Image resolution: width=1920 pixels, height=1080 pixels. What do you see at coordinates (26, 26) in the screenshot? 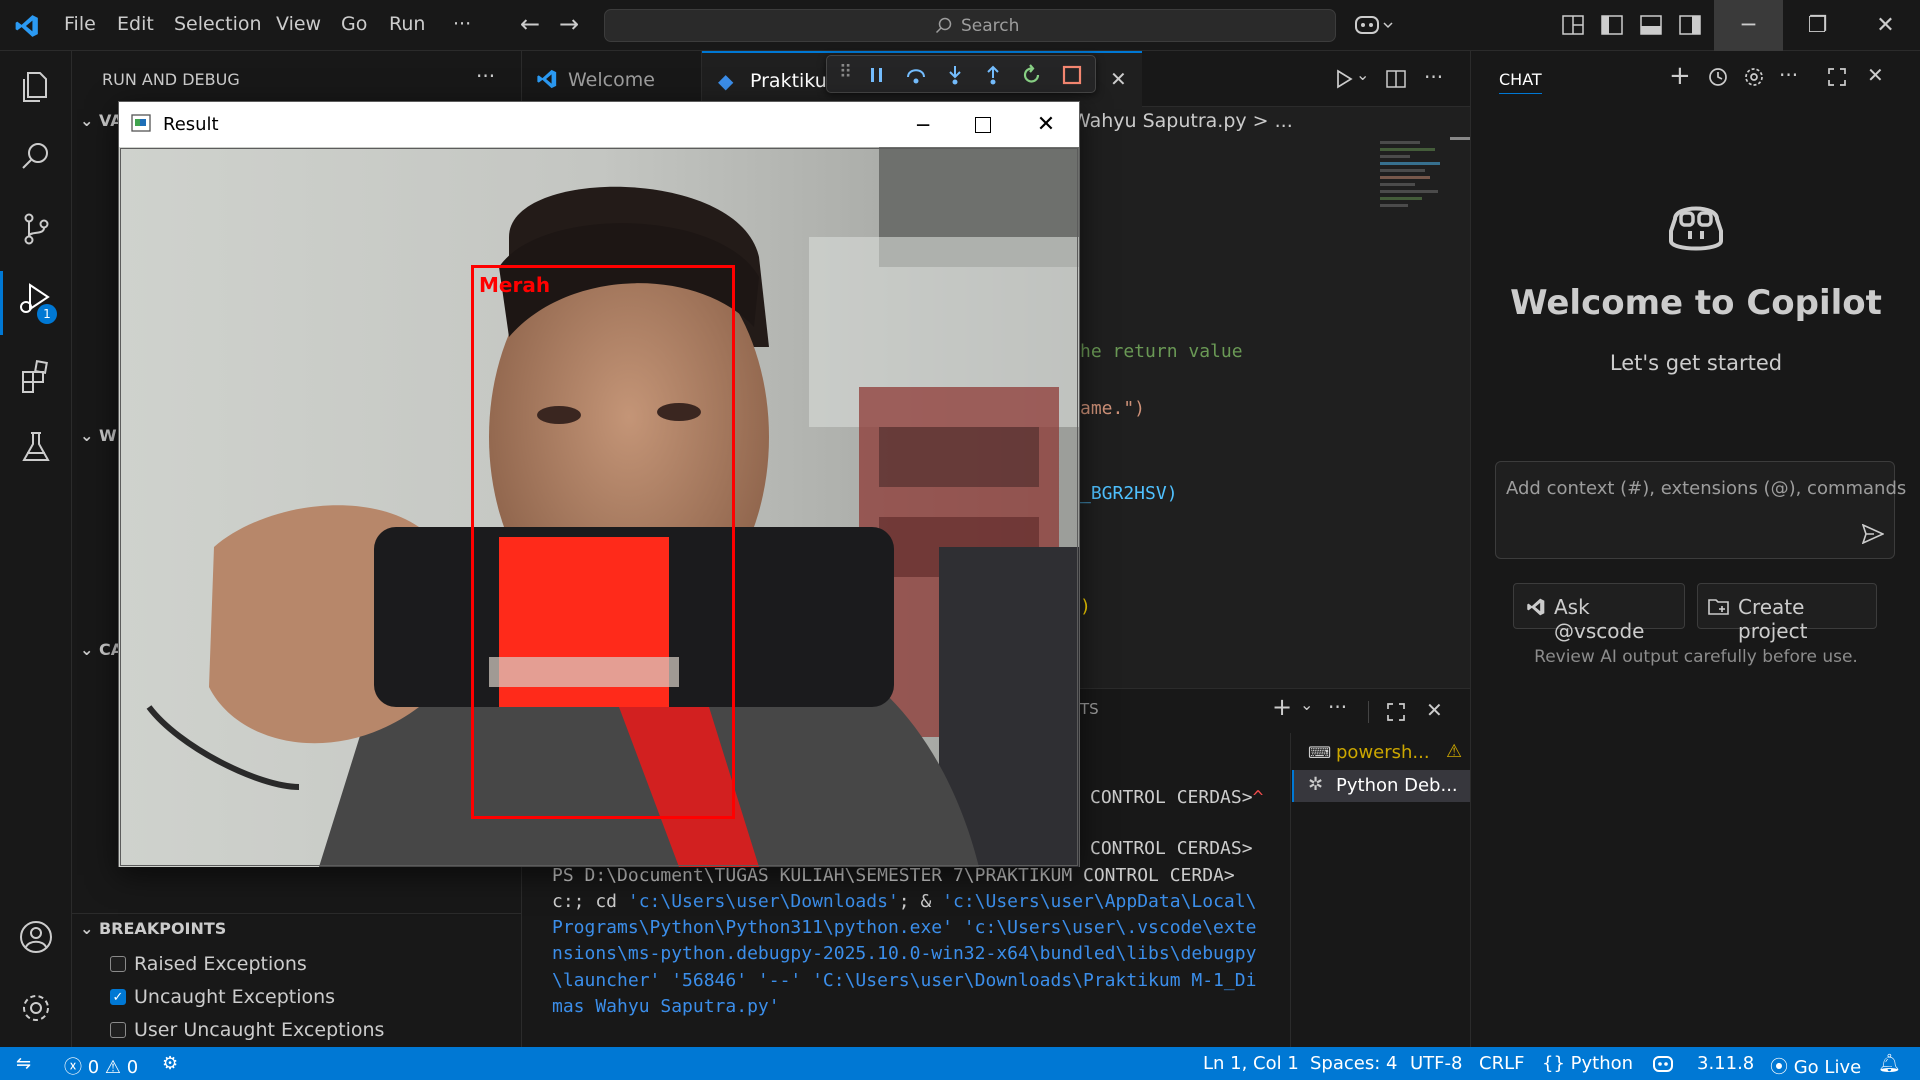
I see `vscode-logo-icon` at bounding box center [26, 26].